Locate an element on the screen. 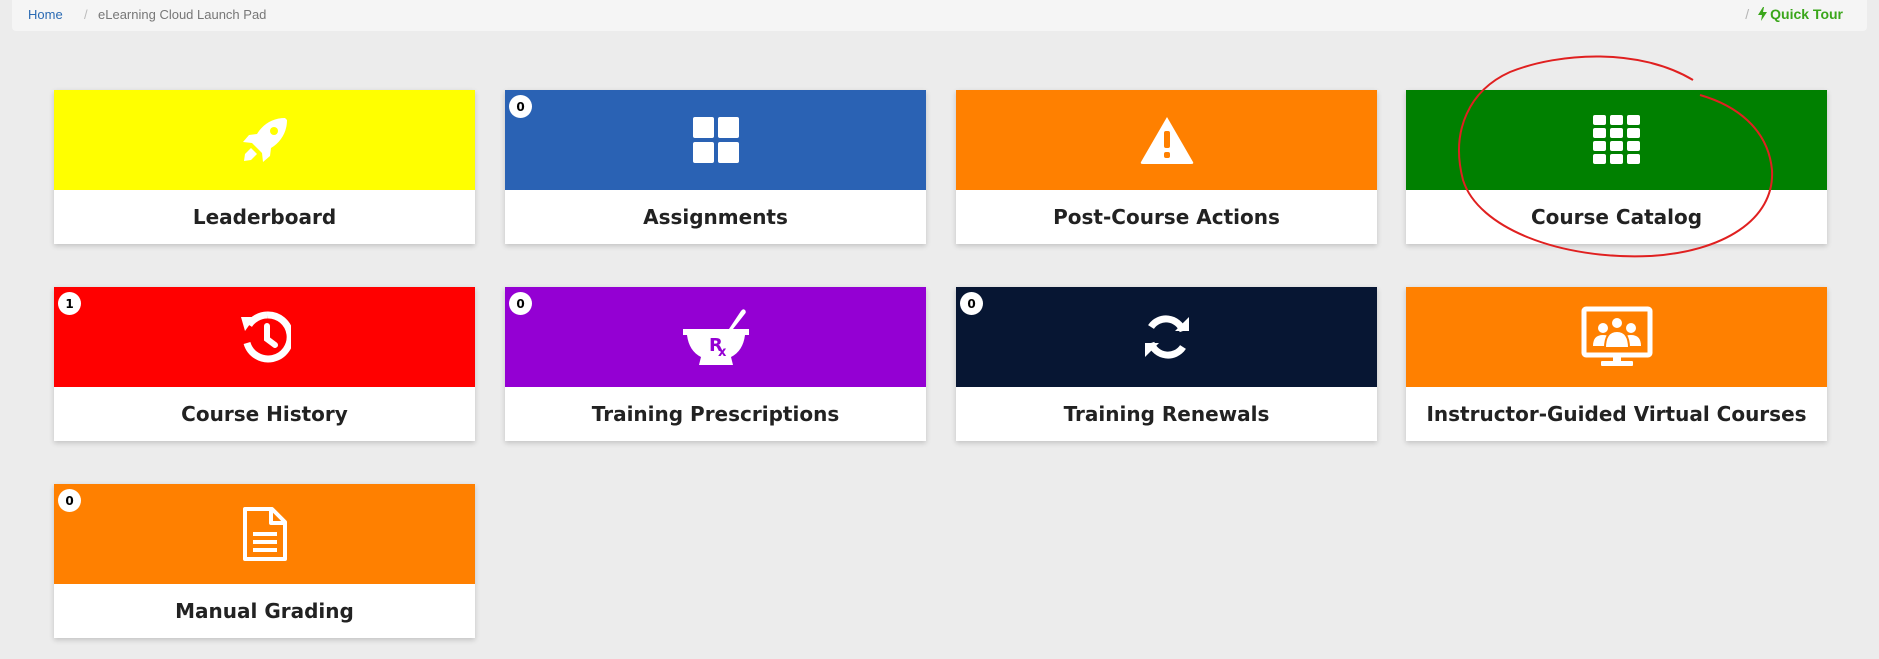  tile-training-prescriptions: R x 0 Training Prescriptions is located at coordinates (715, 364).